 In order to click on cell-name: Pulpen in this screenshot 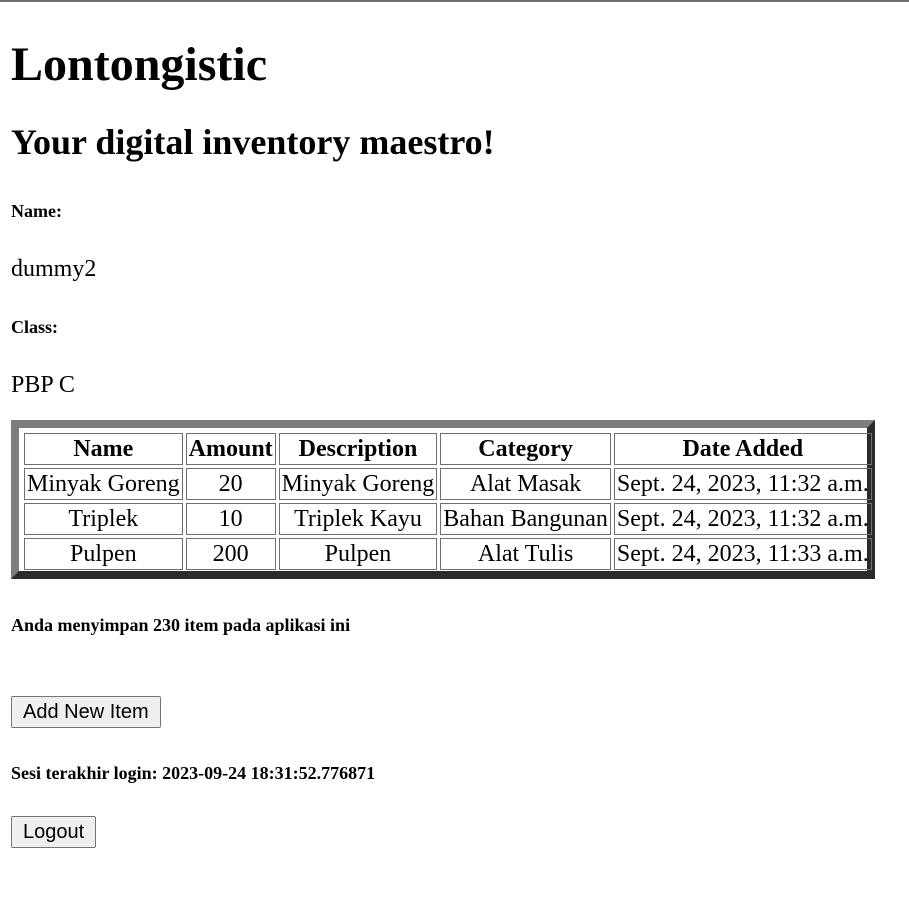, I will do `click(103, 554)`.